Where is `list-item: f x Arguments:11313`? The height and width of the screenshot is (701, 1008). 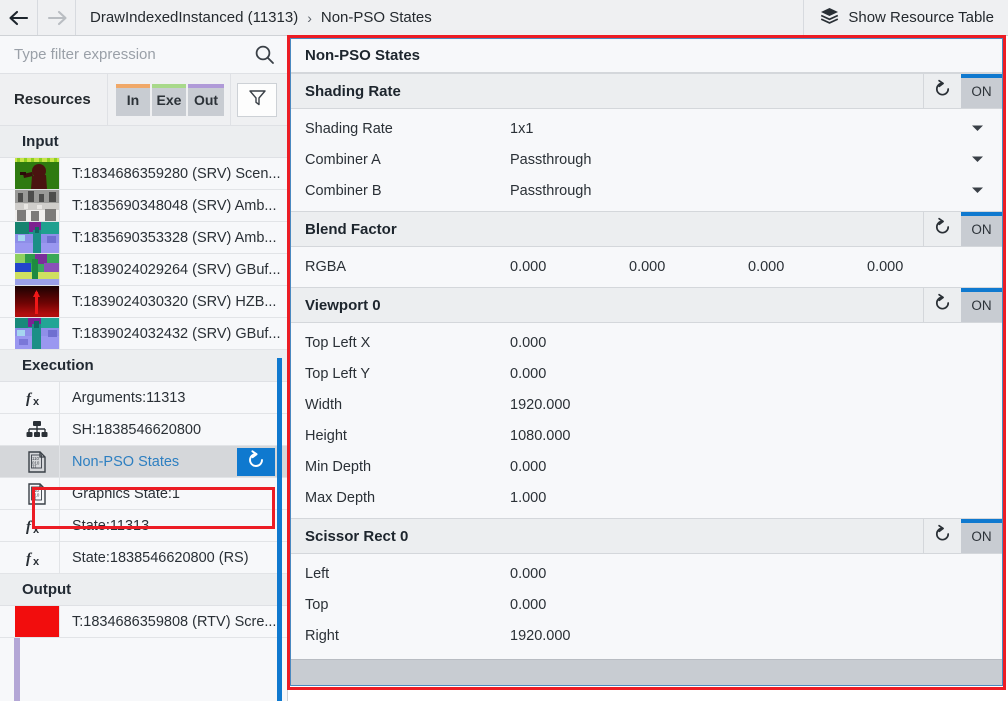 list-item: f x Arguments:11313 is located at coordinates (143, 398).